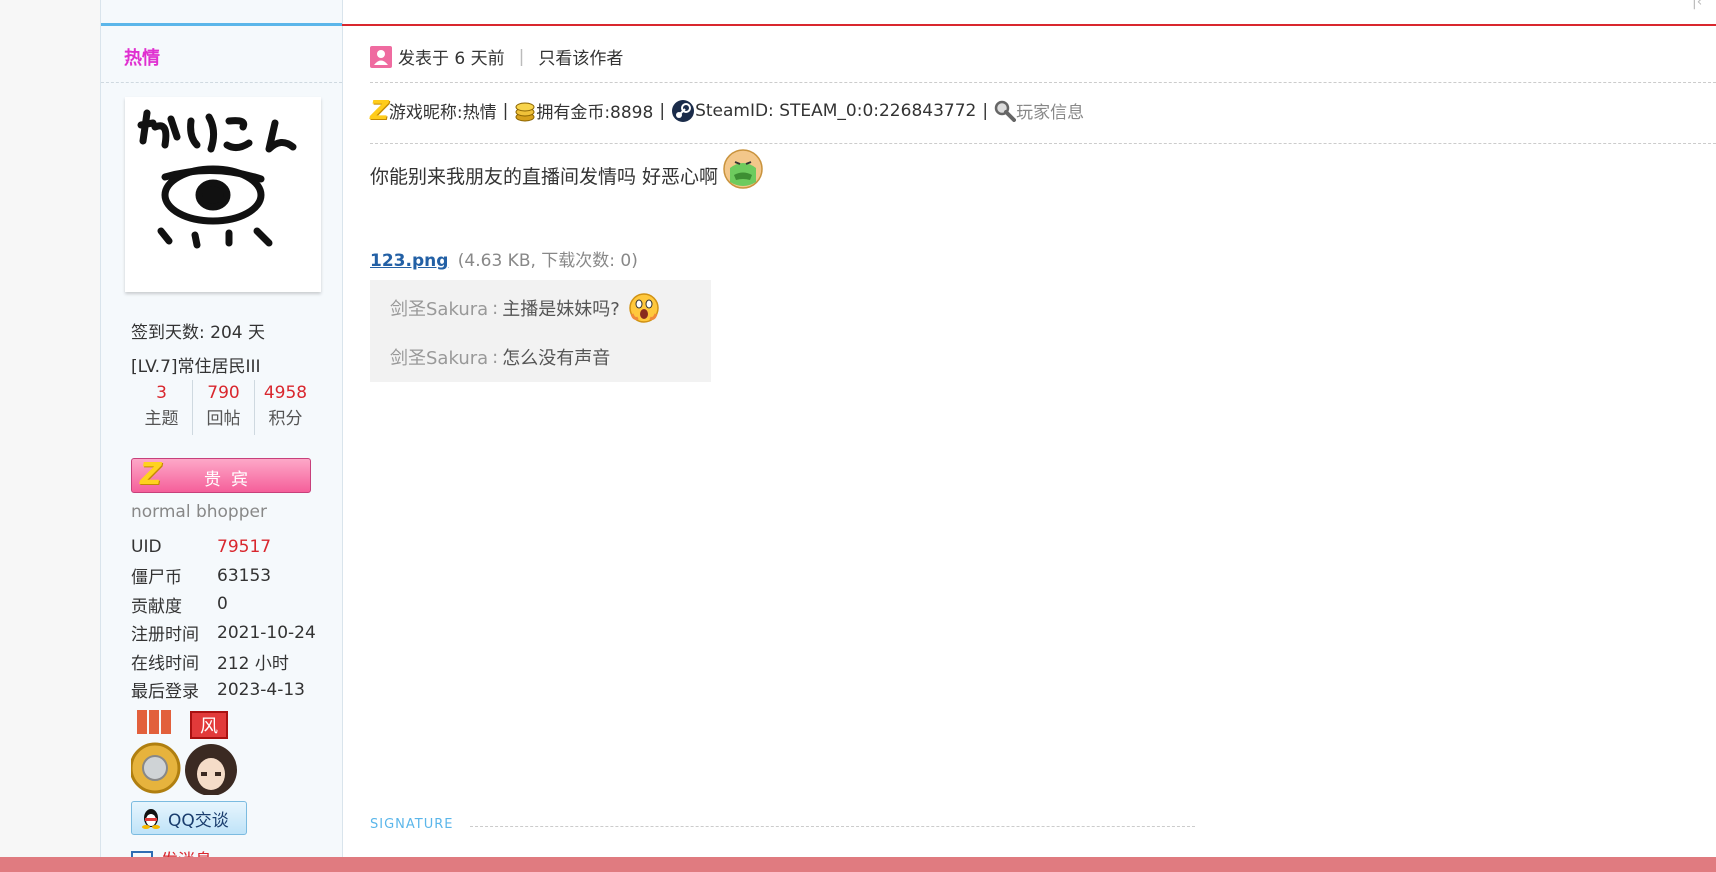  I want to click on info-key: UID, so click(146, 547).